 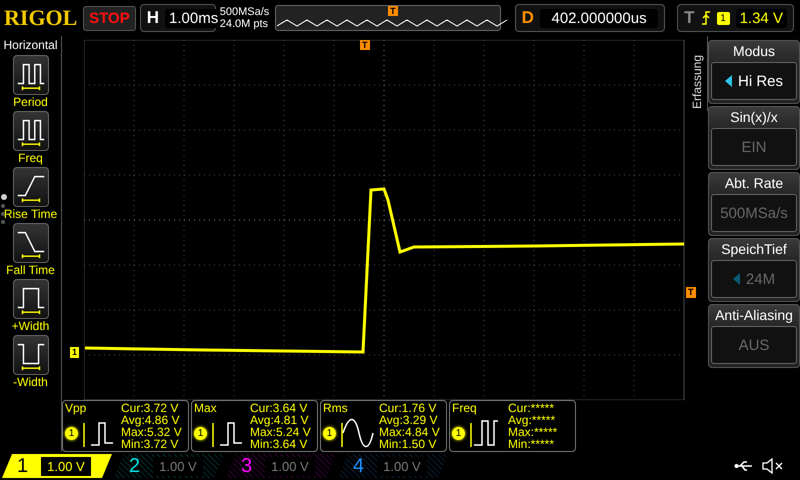 What do you see at coordinates (410, 432) in the screenshot?
I see `measurement-value: Max:4.84 V` at bounding box center [410, 432].